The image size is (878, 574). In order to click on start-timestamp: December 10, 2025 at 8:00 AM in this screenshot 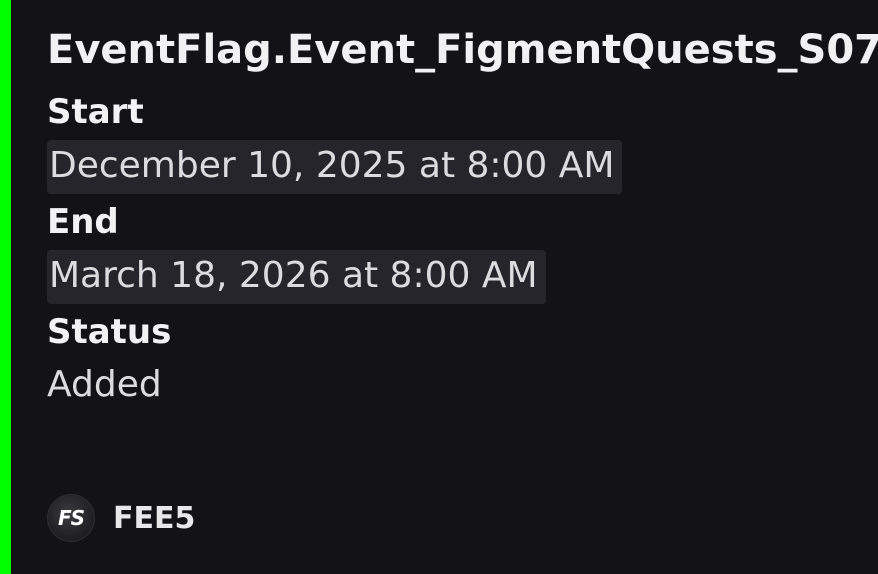, I will do `click(335, 167)`.